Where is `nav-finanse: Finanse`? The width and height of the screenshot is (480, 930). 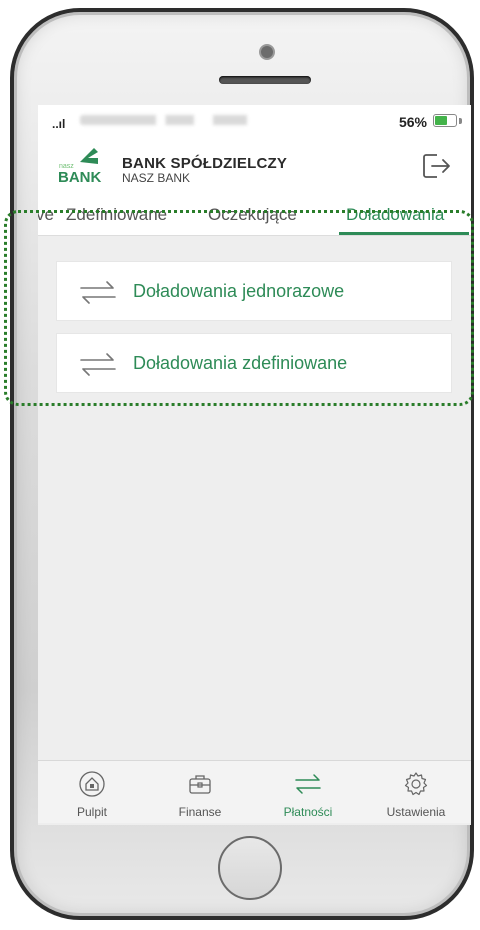 nav-finanse: Finanse is located at coordinates (200, 792).